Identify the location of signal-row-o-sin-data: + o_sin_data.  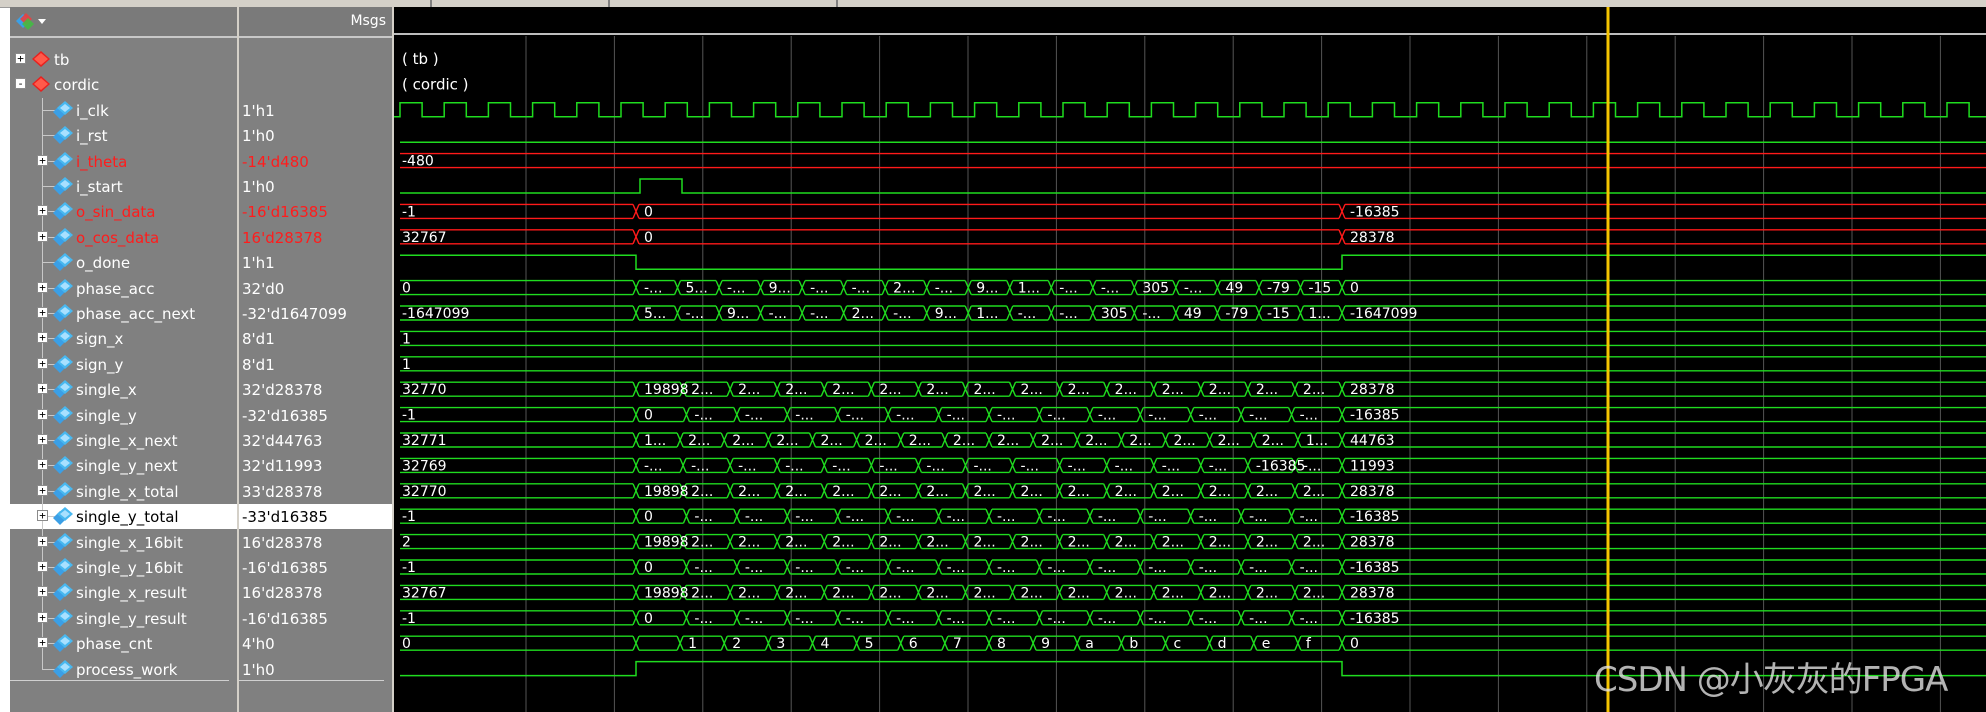
(123, 212).